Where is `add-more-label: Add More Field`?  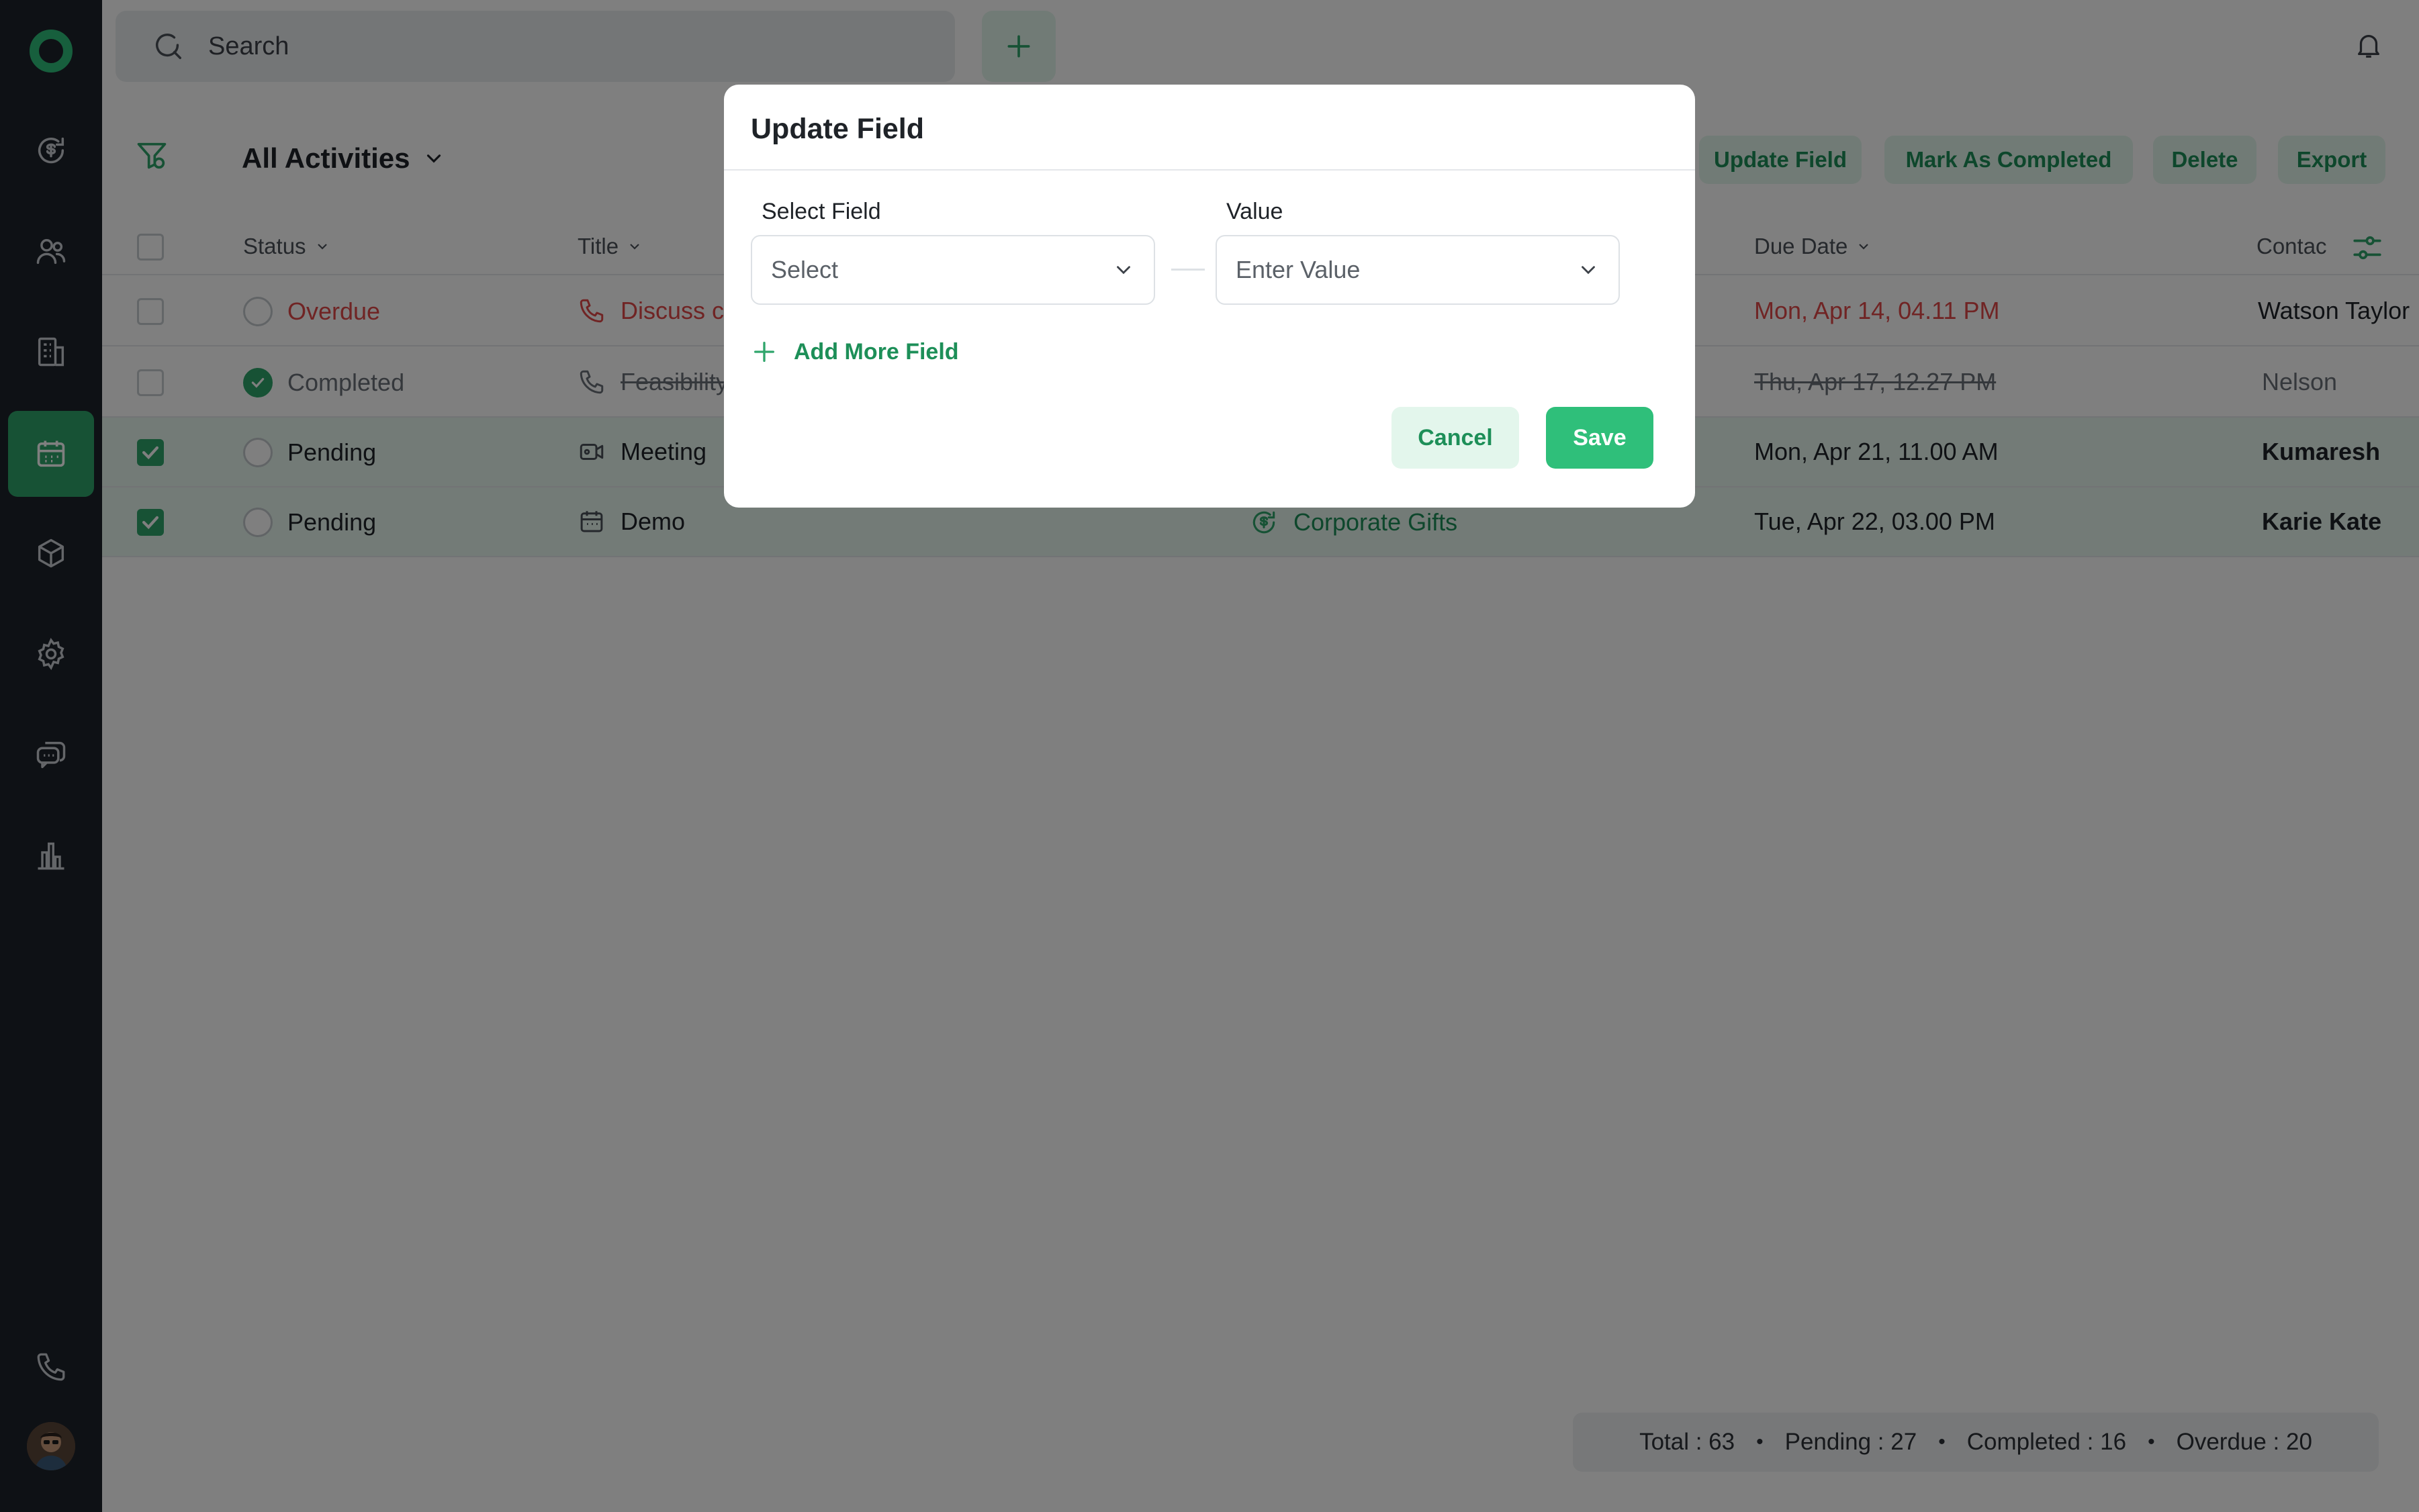 add-more-label: Add More Field is located at coordinates (876, 351).